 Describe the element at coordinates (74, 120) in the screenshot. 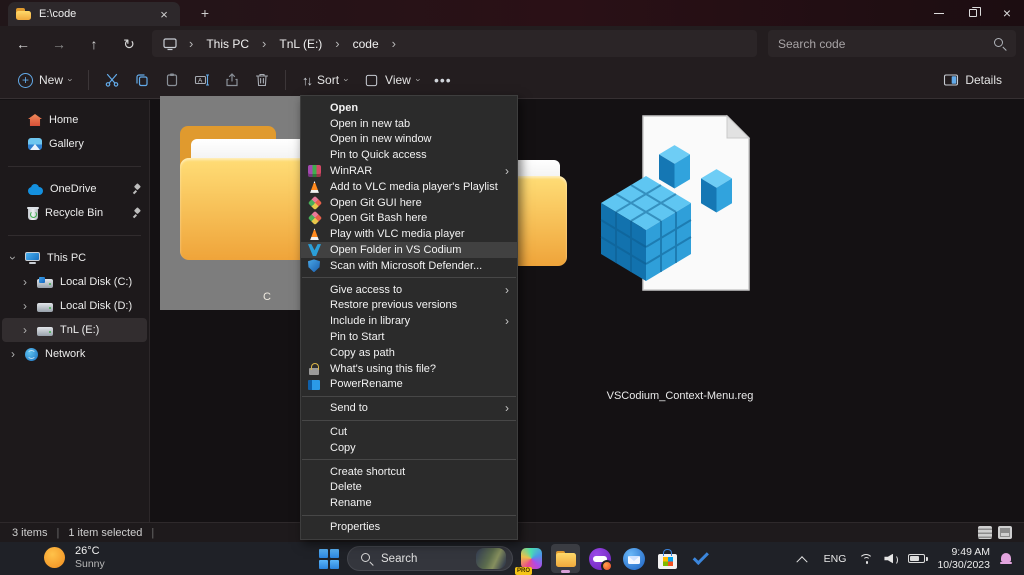

I see `sidebar-item-home: Home` at that location.